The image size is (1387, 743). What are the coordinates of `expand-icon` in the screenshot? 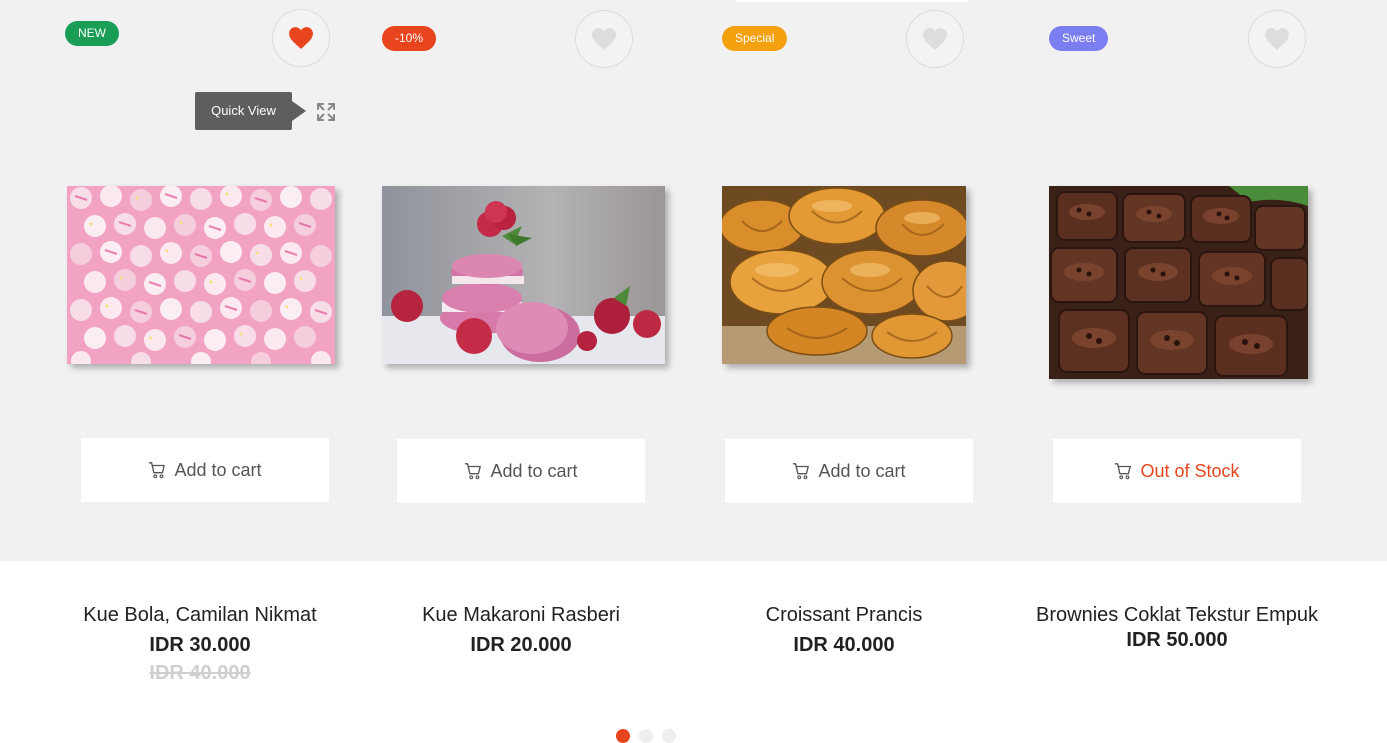 It's located at (326, 112).